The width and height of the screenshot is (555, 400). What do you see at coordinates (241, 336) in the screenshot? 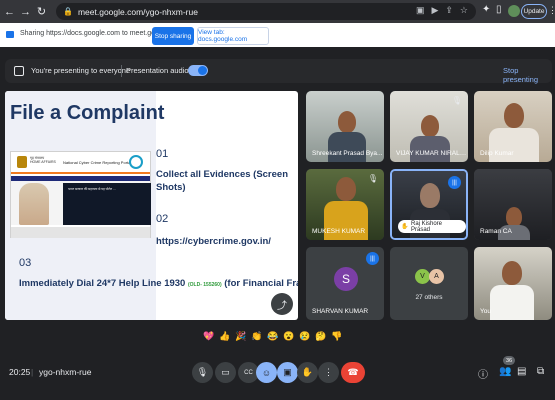
I see `reaction-party: 🎉` at bounding box center [241, 336].